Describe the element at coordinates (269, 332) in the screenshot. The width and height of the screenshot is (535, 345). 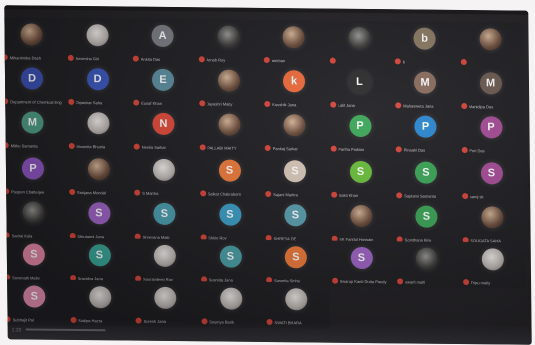
I see `meeting-controls-bar: 1:20` at that location.